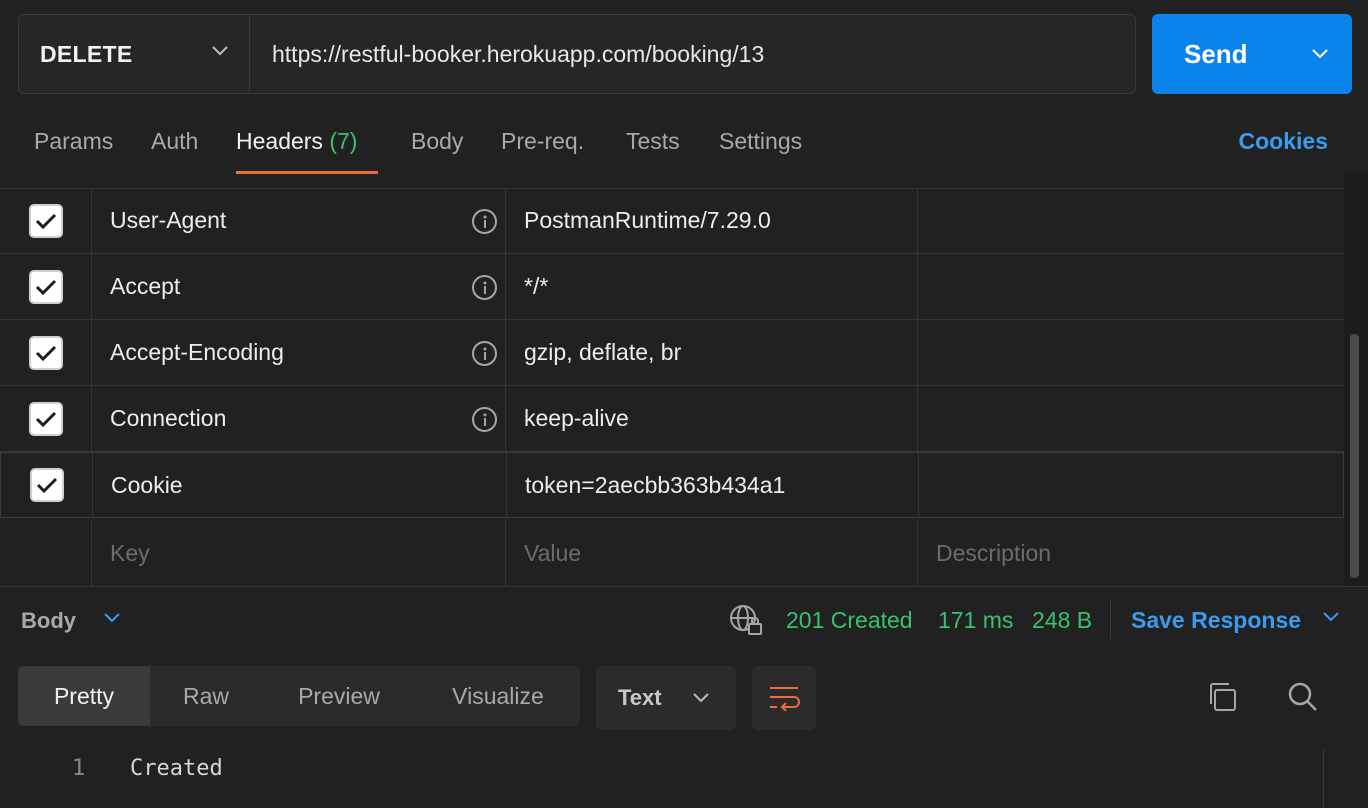 The image size is (1368, 808). I want to click on tab-body: Body, so click(437, 141).